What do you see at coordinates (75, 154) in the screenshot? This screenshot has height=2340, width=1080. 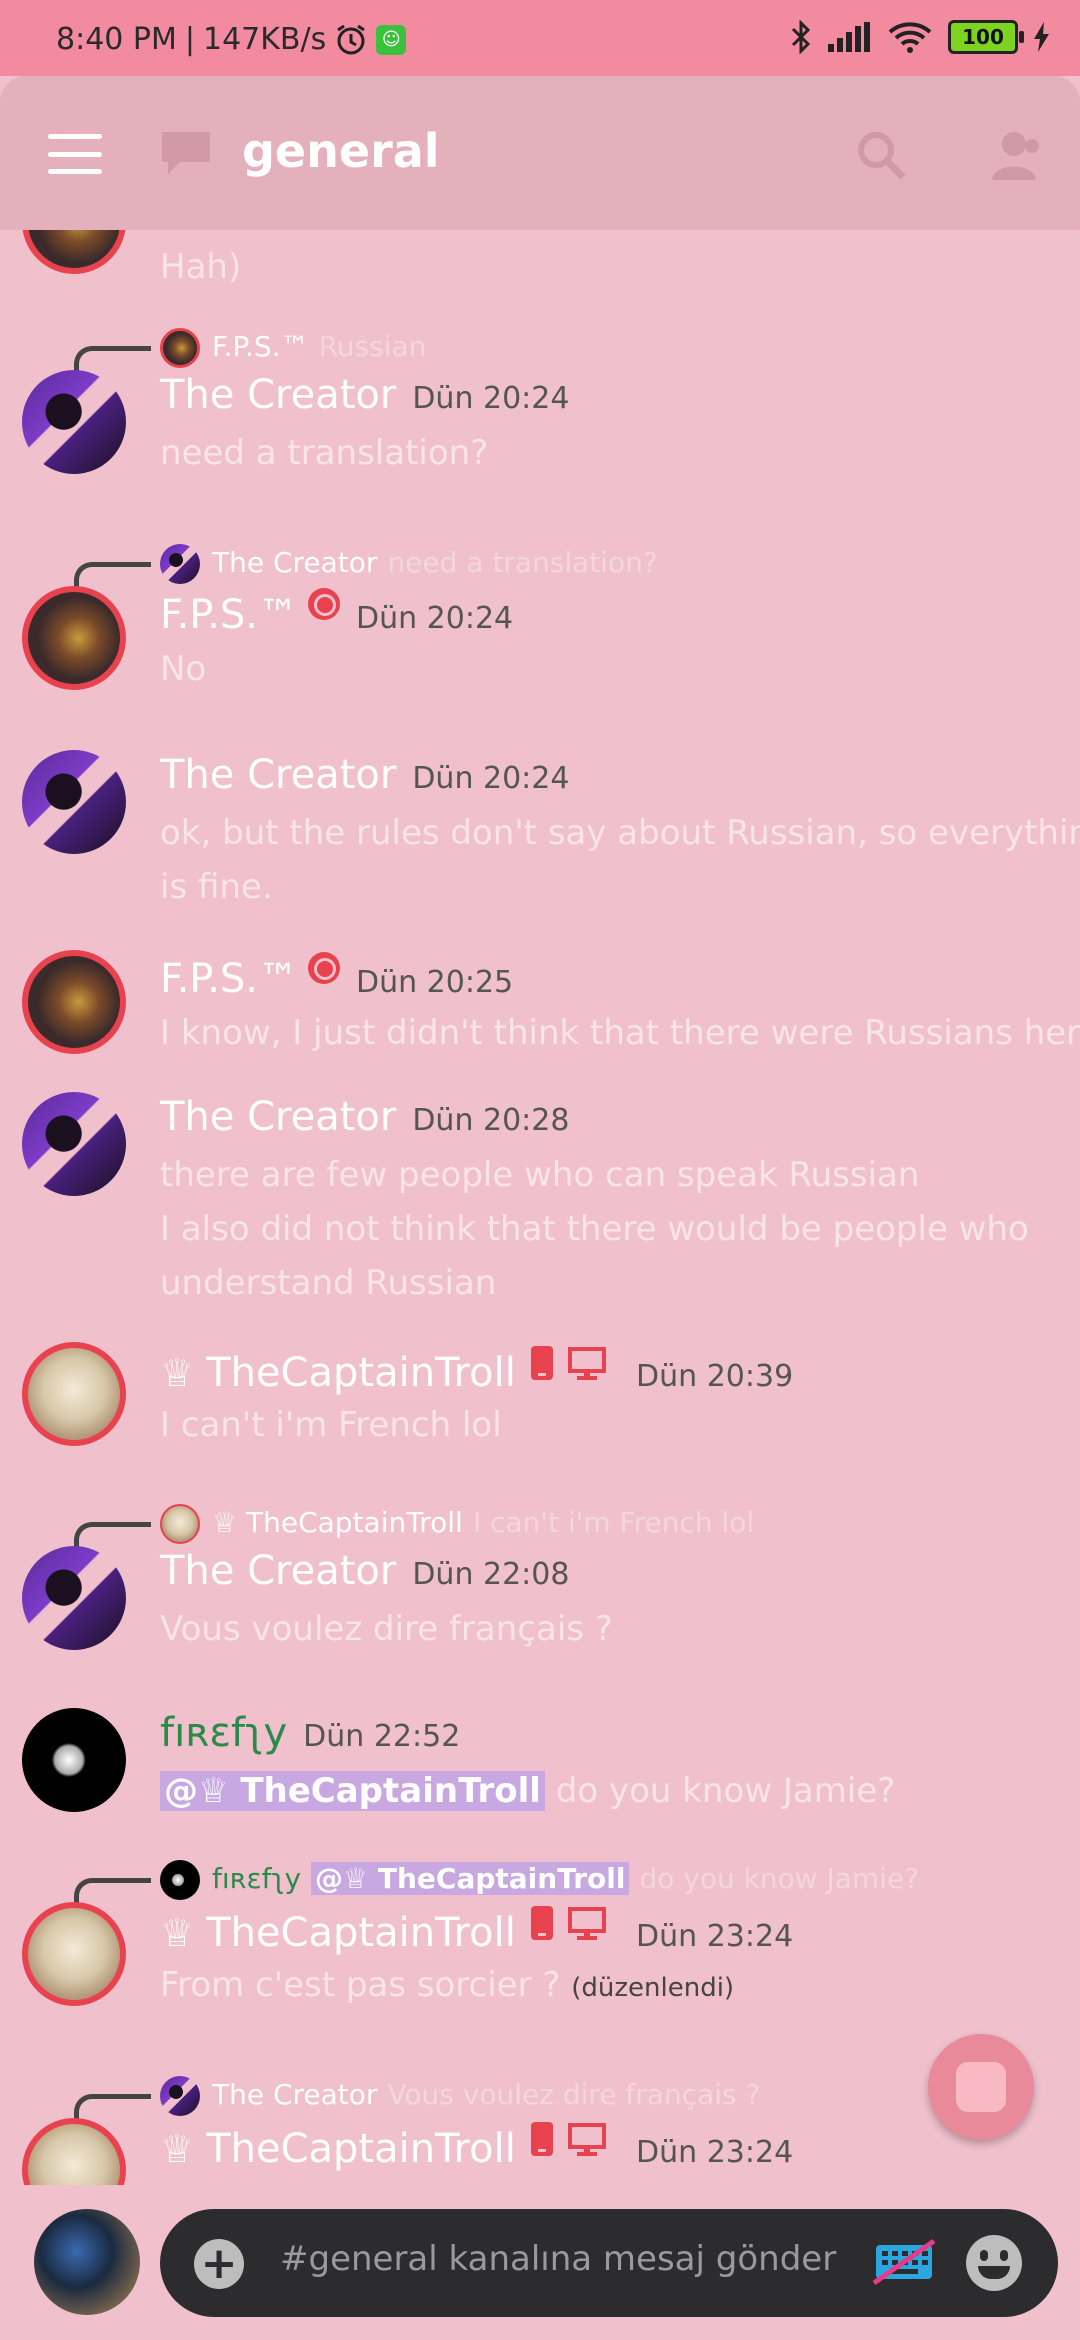 I see `menu-icon` at bounding box center [75, 154].